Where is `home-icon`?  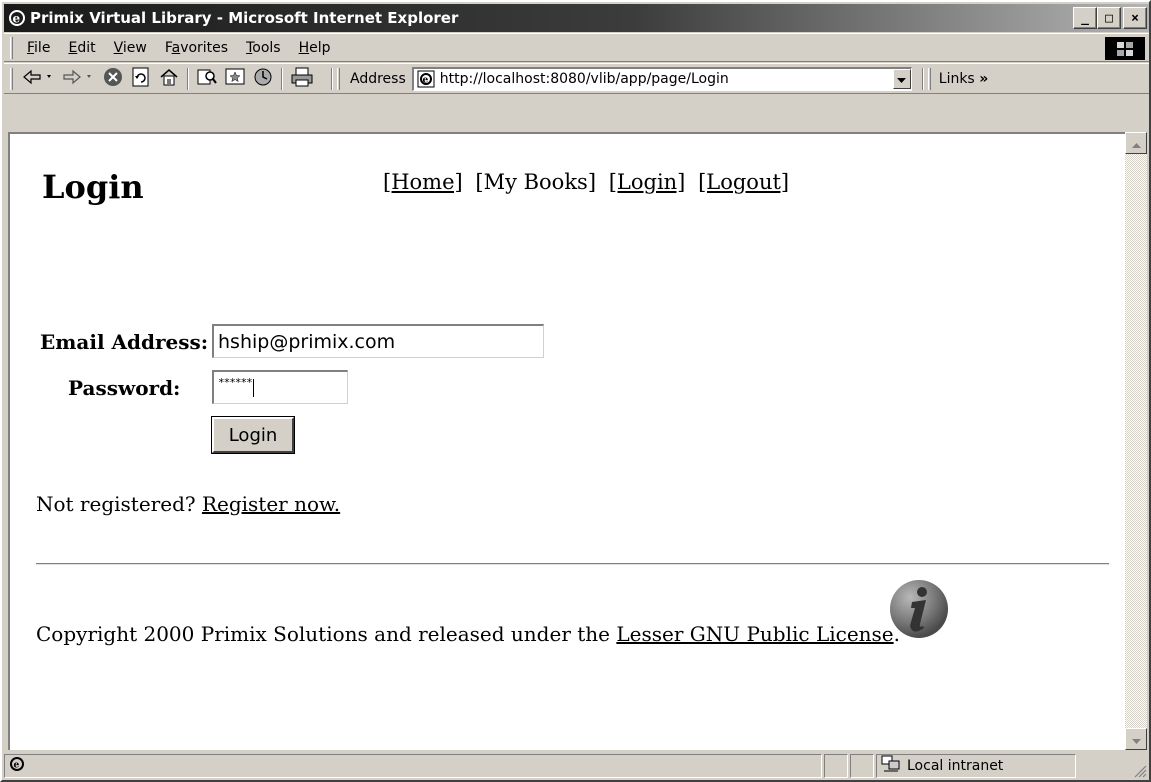 home-icon is located at coordinates (169, 79).